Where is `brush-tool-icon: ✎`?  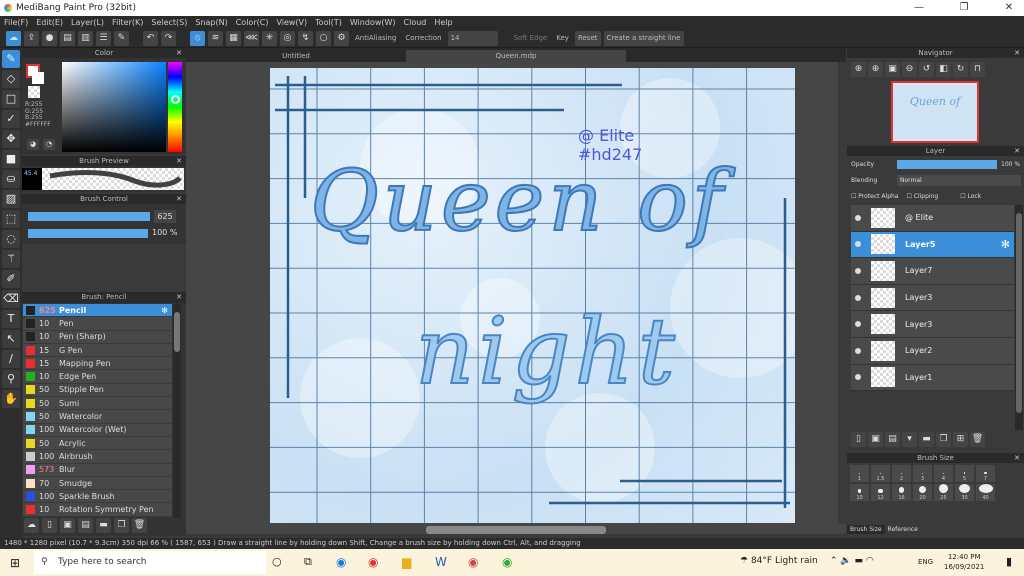
brush-tool-icon: ✎ is located at coordinates (11, 59).